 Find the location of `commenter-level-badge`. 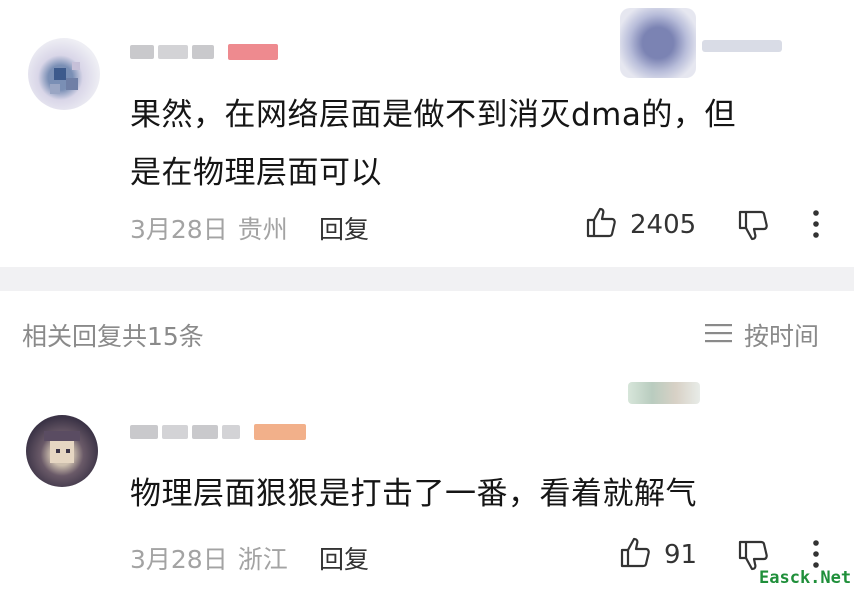

commenter-level-badge is located at coordinates (253, 52).